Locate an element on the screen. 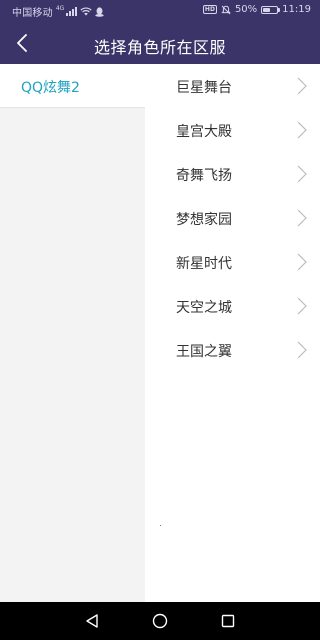  wifi-icon is located at coordinates (86, 11).